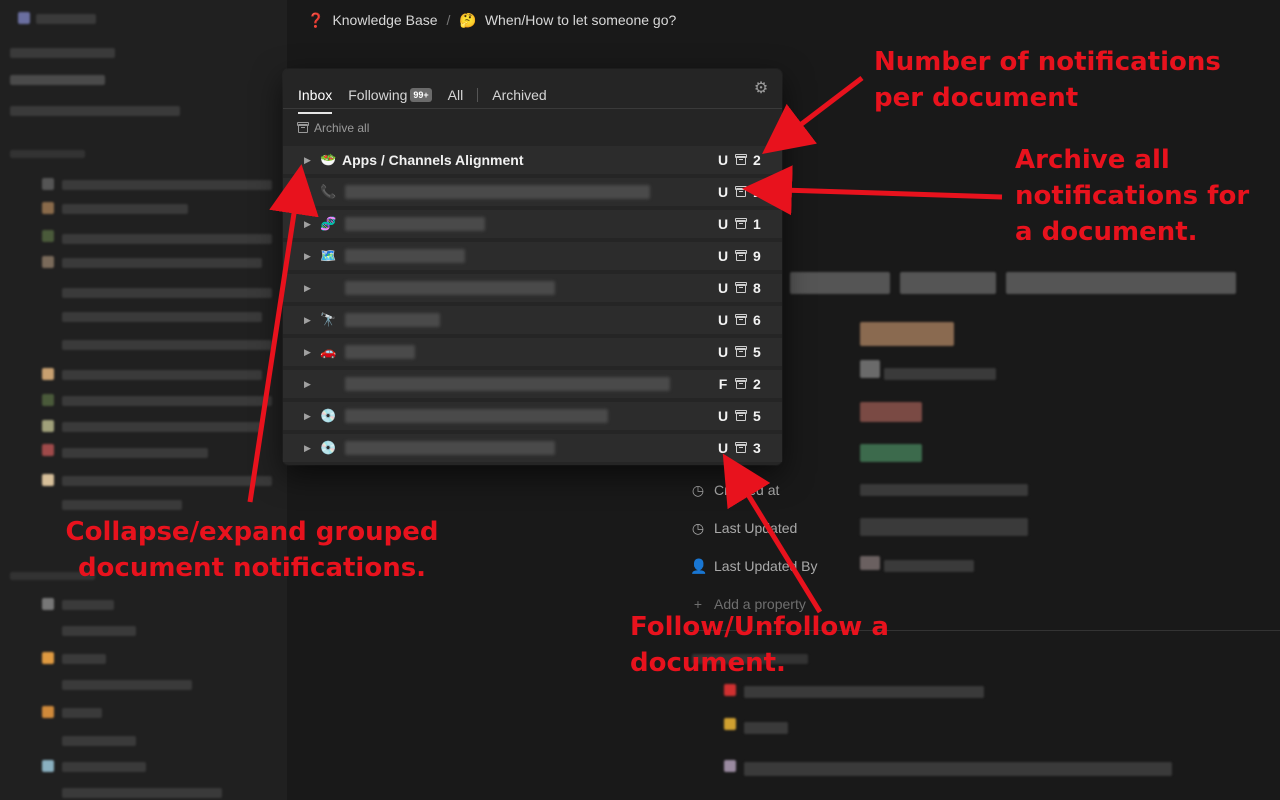 The image size is (1280, 800). What do you see at coordinates (872, 190) in the screenshot?
I see `arrow-archive` at bounding box center [872, 190].